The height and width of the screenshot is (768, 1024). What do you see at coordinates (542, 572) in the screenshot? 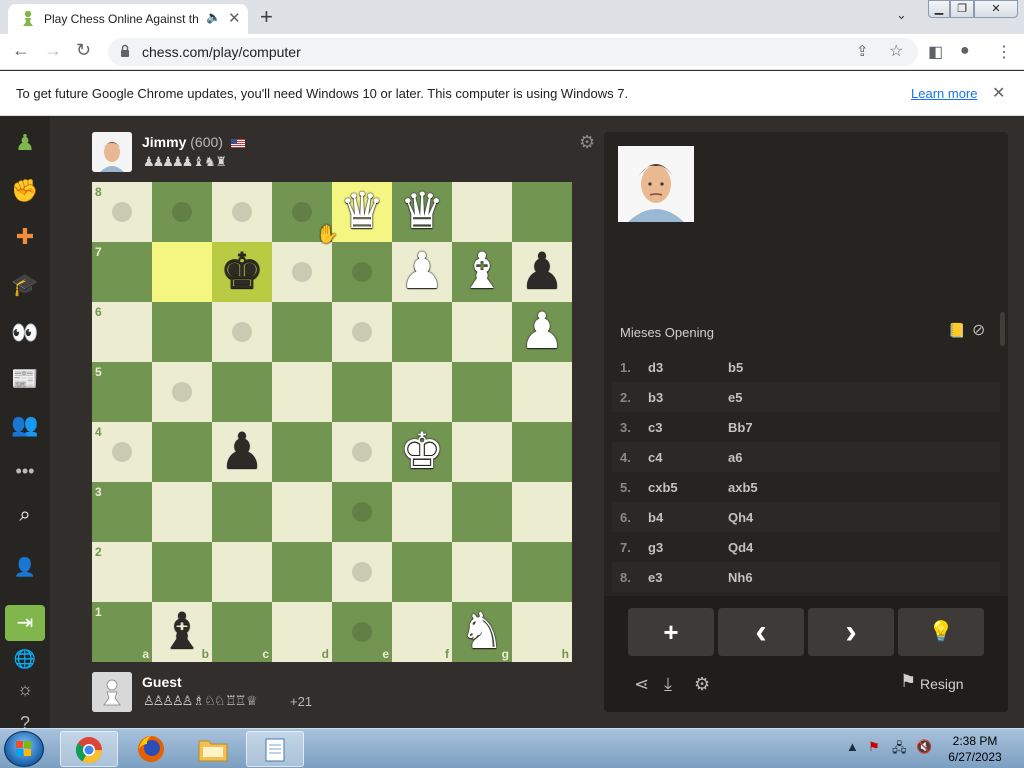
I see `square-h2` at bounding box center [542, 572].